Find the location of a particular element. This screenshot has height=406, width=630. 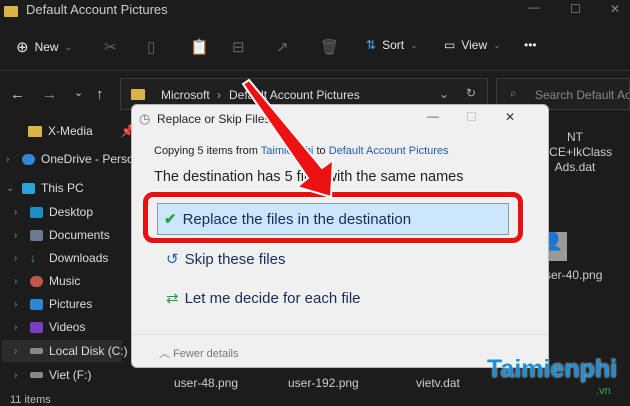

arrow-shape is located at coordinates (288, 138).